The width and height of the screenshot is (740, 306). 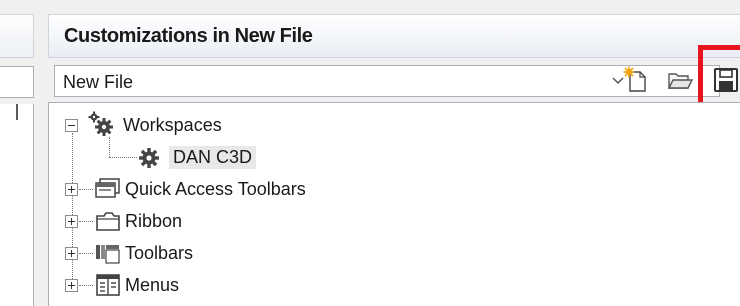 I want to click on tree-item-ribbon: Ribbon, so click(x=123, y=221).